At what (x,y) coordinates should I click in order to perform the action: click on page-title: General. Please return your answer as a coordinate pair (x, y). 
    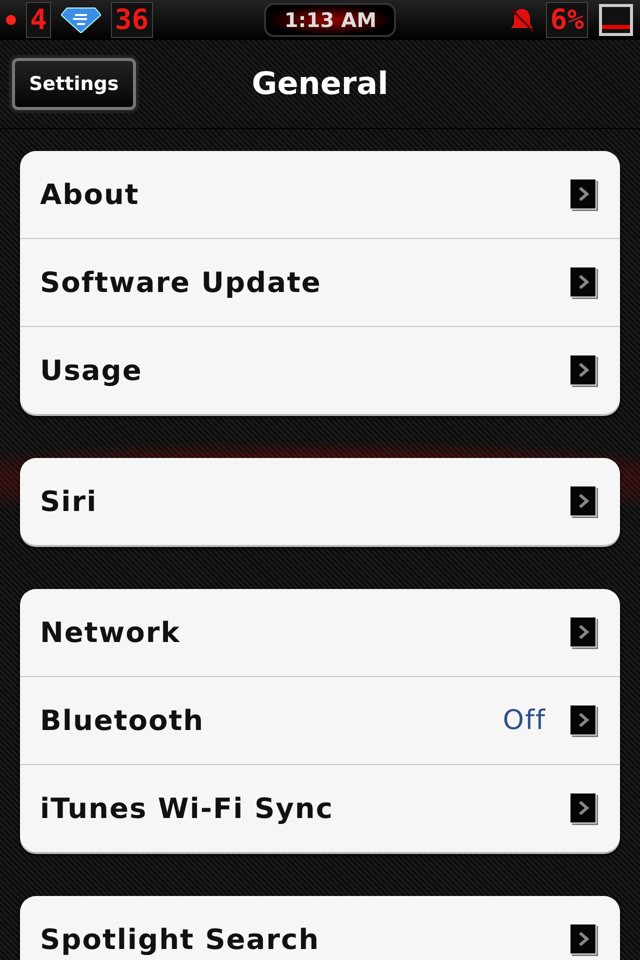
    Looking at the image, I should click on (320, 84).